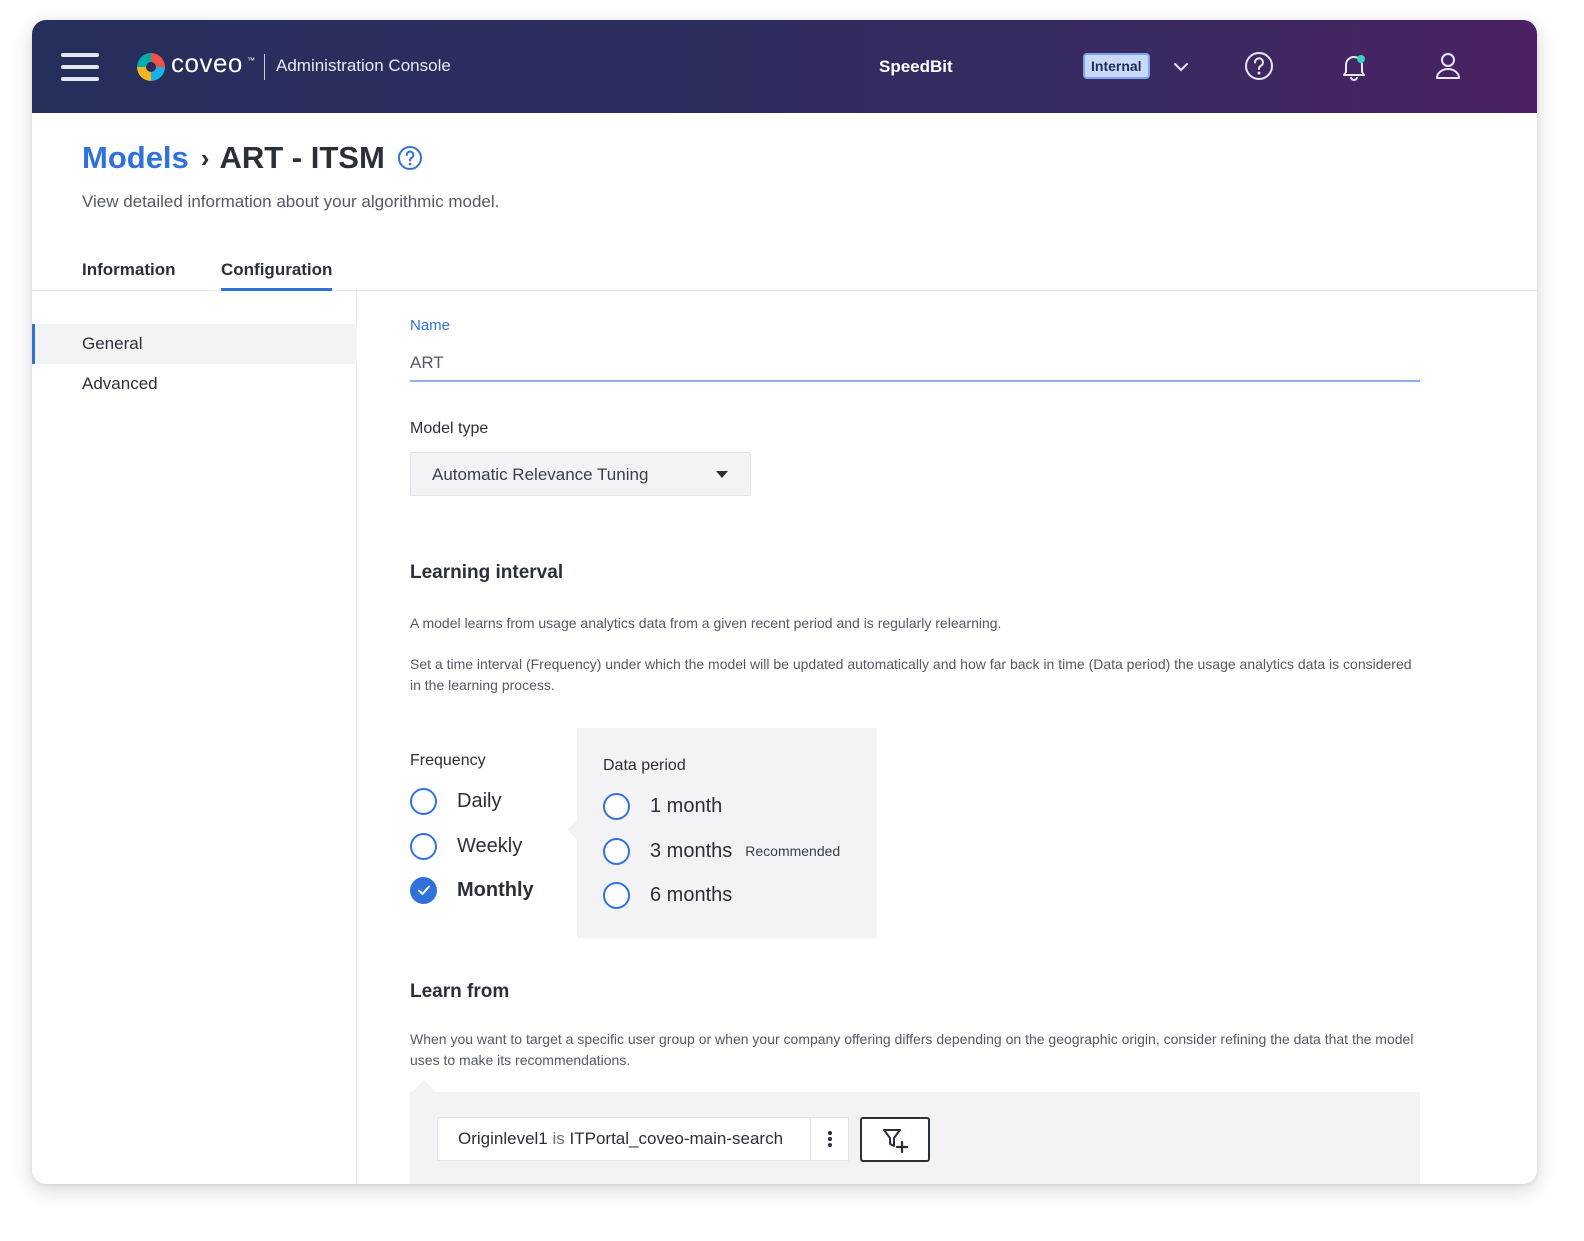 This screenshot has width=1584, height=1241. I want to click on sidebar-item-advanced: Advanced, so click(194, 384).